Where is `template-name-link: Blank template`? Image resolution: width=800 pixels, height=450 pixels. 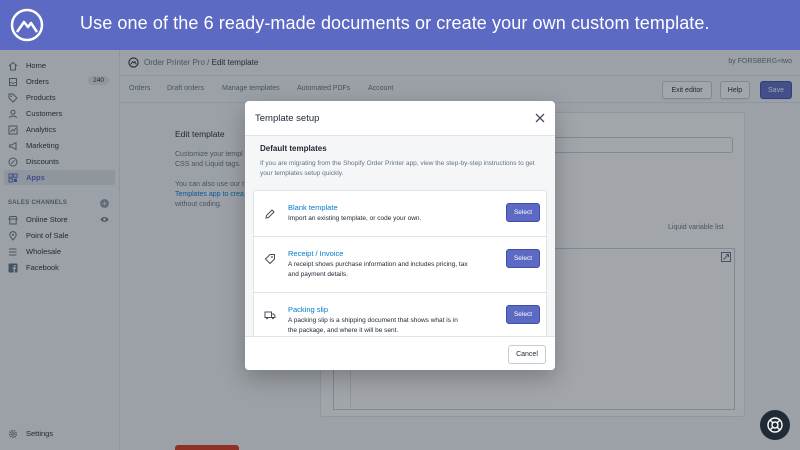
template-name-link: Blank template is located at coordinates (313, 207).